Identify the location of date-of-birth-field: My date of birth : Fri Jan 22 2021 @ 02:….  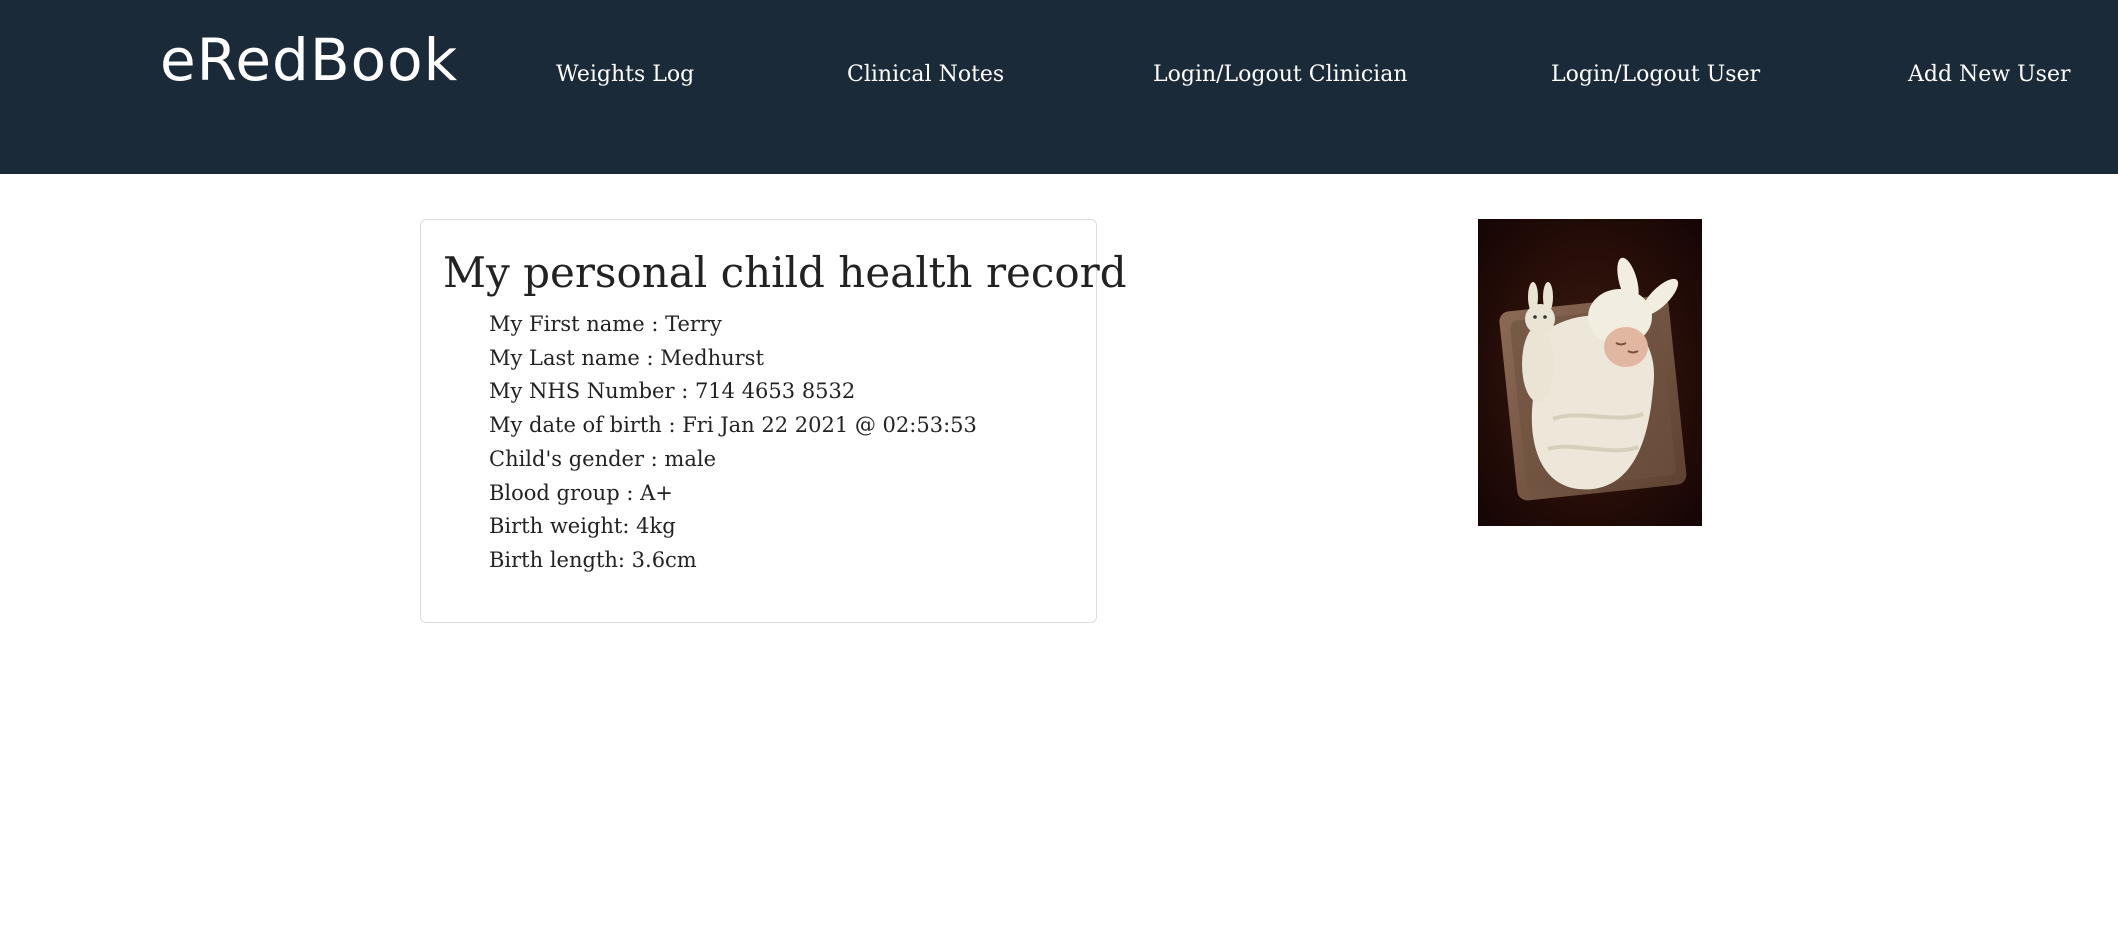
(733, 425).